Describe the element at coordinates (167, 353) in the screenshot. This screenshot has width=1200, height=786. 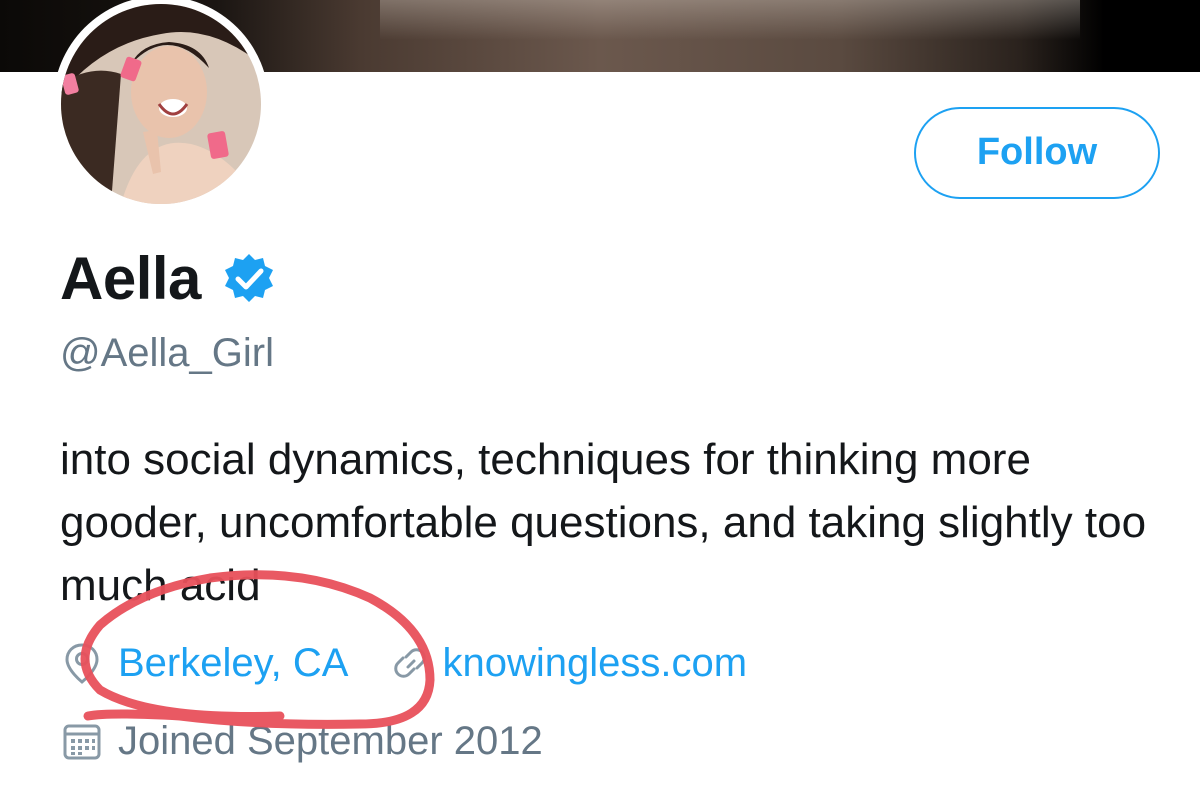
I see `profile-handle: @Aella_Girl` at that location.